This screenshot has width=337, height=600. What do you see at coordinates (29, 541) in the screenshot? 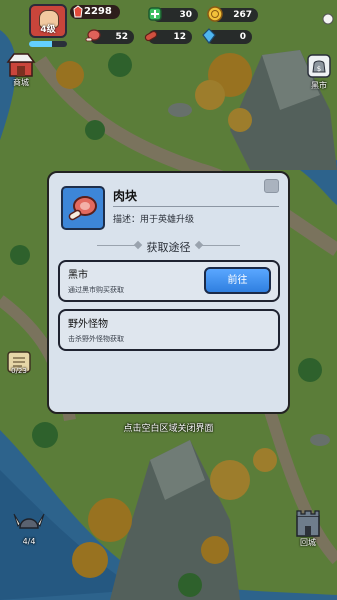
I see `wave-progress: 4/4` at bounding box center [29, 541].